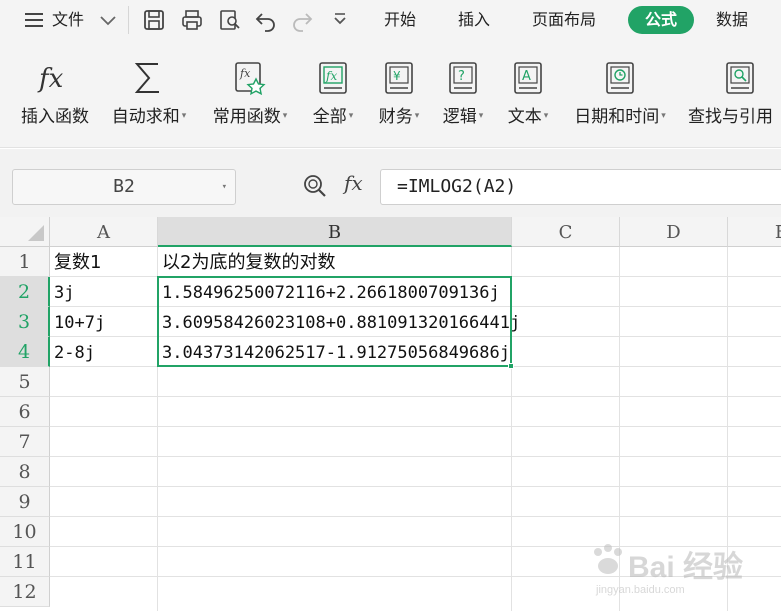 The width and height of the screenshot is (781, 611). I want to click on financial-button: ¥ 财务 ▾, so click(399, 94).